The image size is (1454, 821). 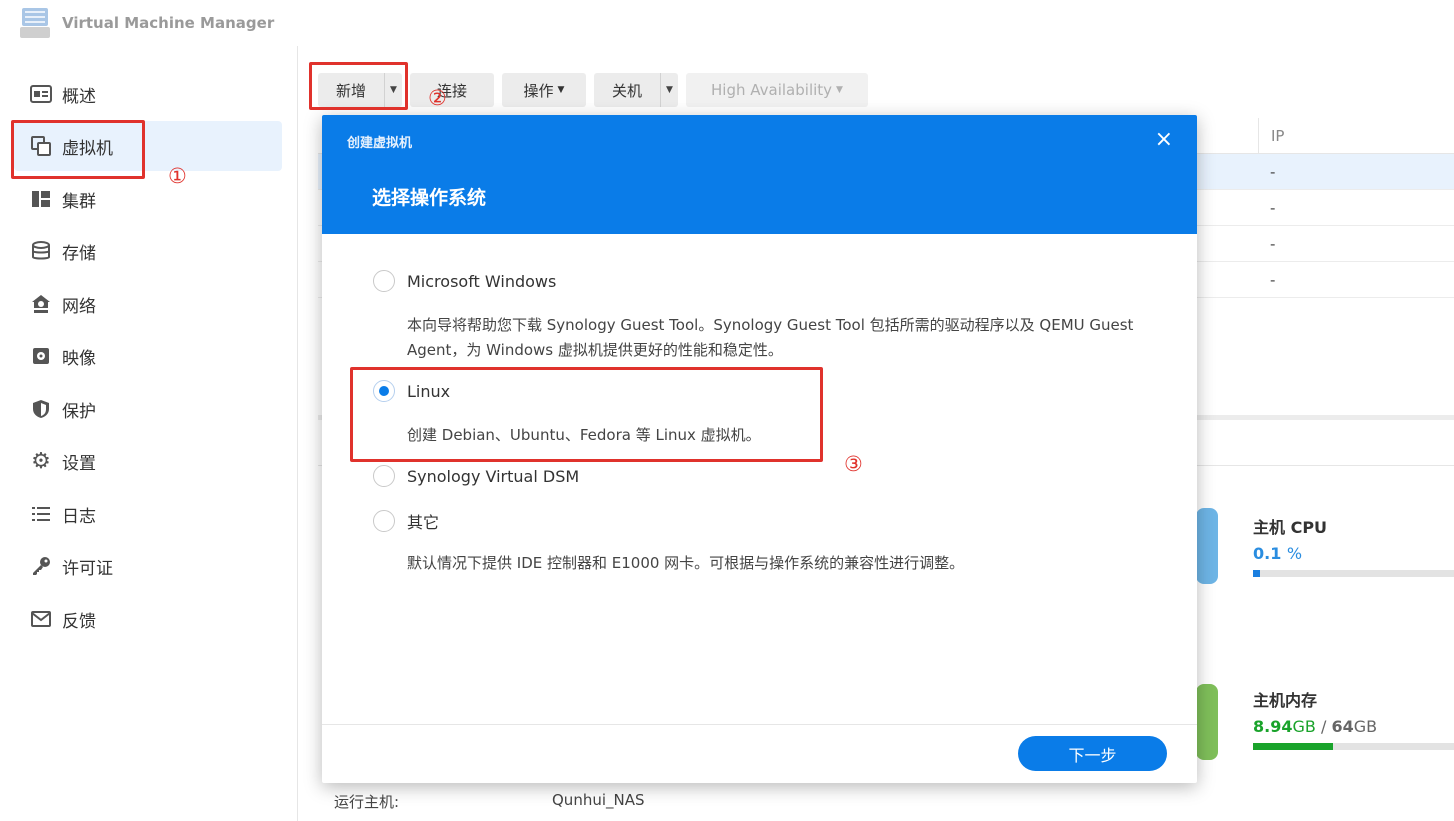 I want to click on ha-label: High Availability, so click(x=772, y=90).